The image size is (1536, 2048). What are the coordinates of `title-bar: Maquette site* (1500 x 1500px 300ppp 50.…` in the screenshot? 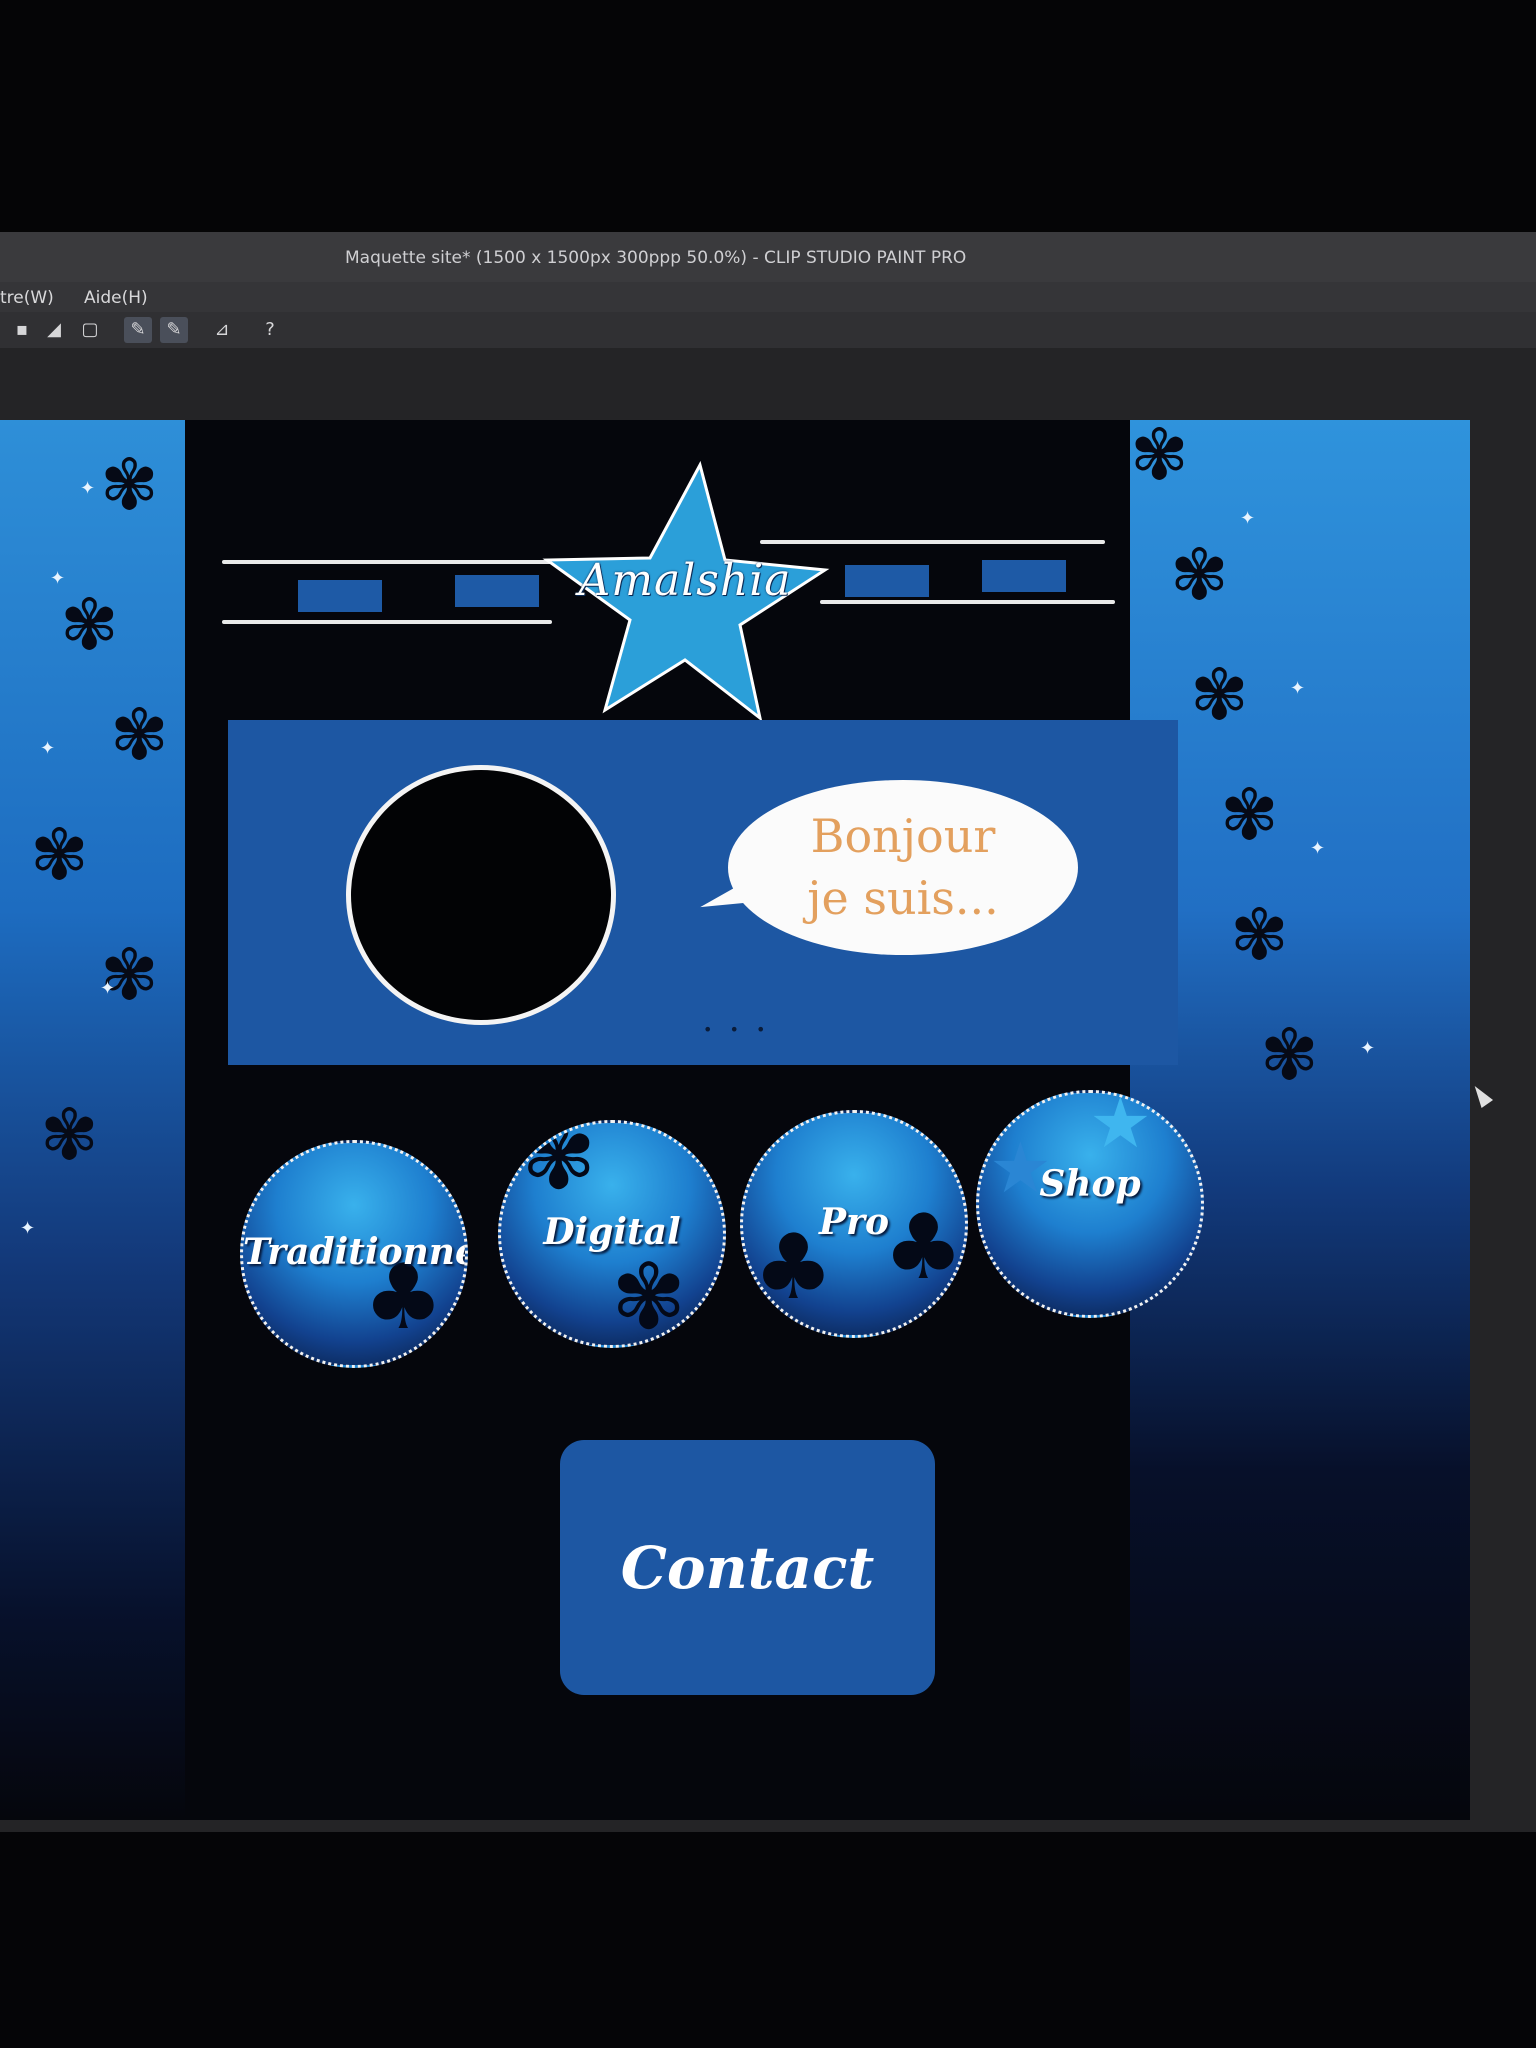 It's located at (768, 257).